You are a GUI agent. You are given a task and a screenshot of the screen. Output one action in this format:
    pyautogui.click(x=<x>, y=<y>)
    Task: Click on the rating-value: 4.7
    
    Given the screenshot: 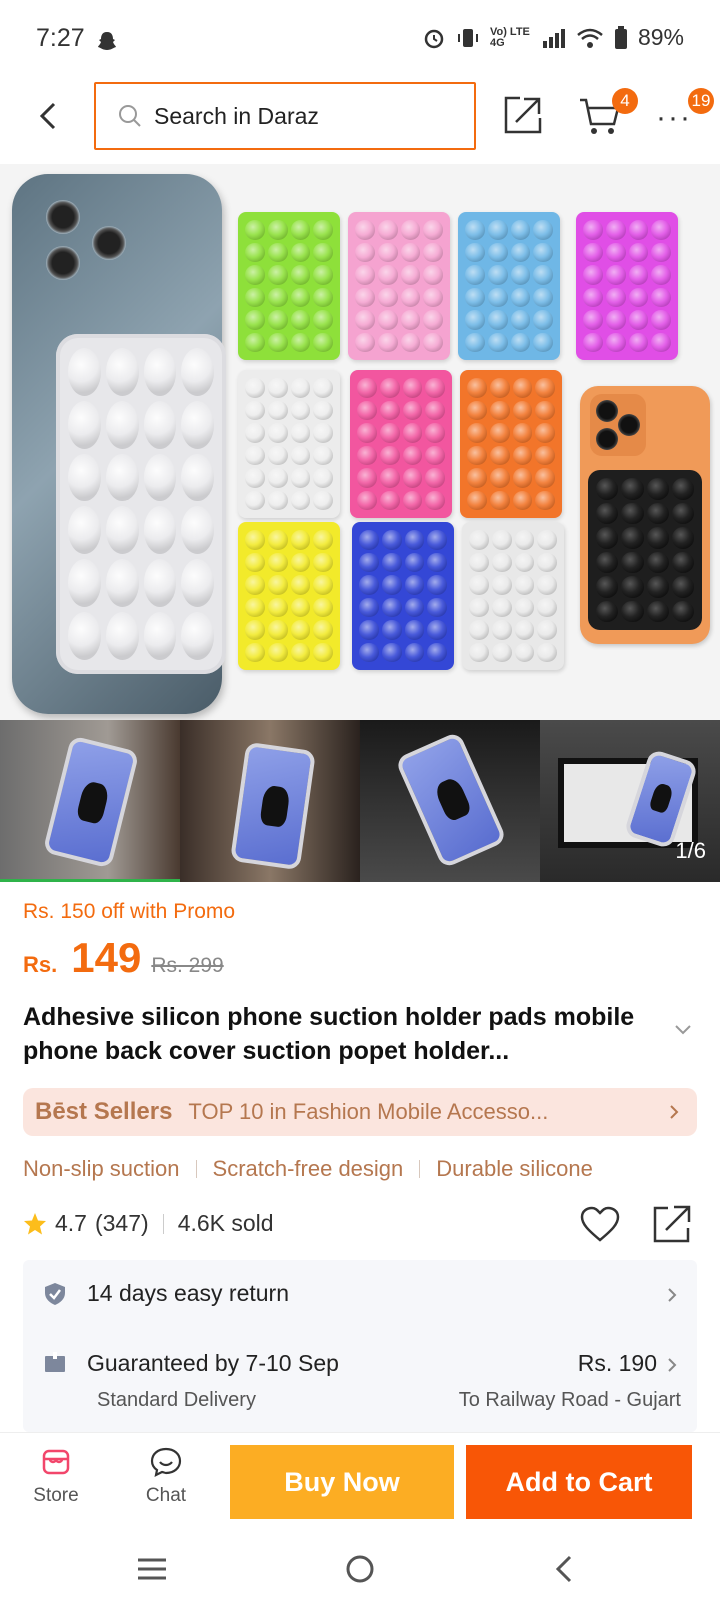 What is the action you would take?
    pyautogui.click(x=71, y=1223)
    